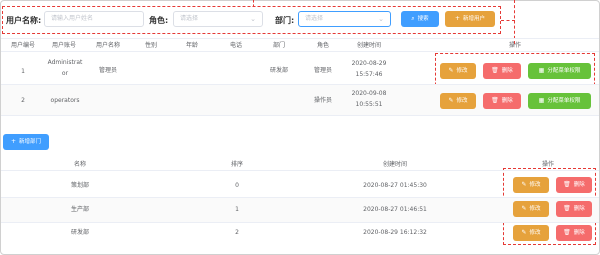 This screenshot has width=600, height=255. What do you see at coordinates (65, 62) in the screenshot?
I see `user-account: Administrat` at bounding box center [65, 62].